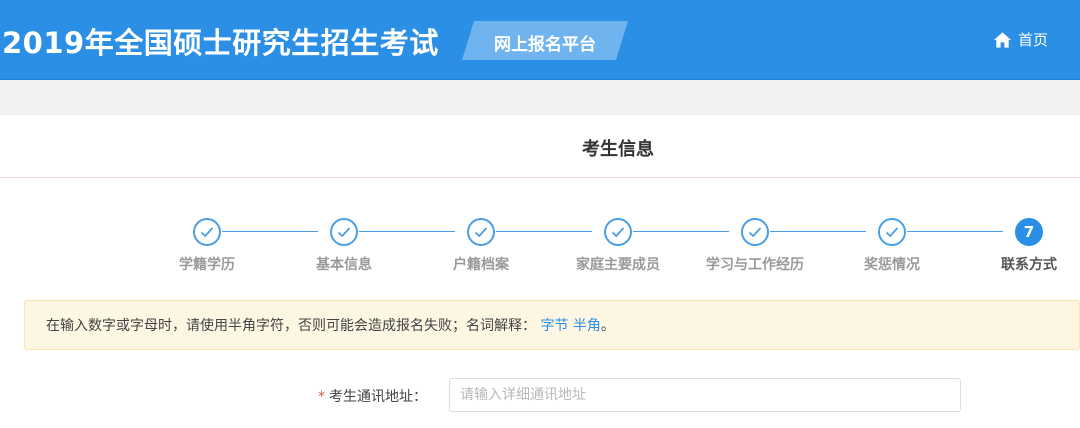 The height and width of the screenshot is (428, 1080). What do you see at coordinates (755, 265) in the screenshot?
I see `step-label: 学习与工作经历` at bounding box center [755, 265].